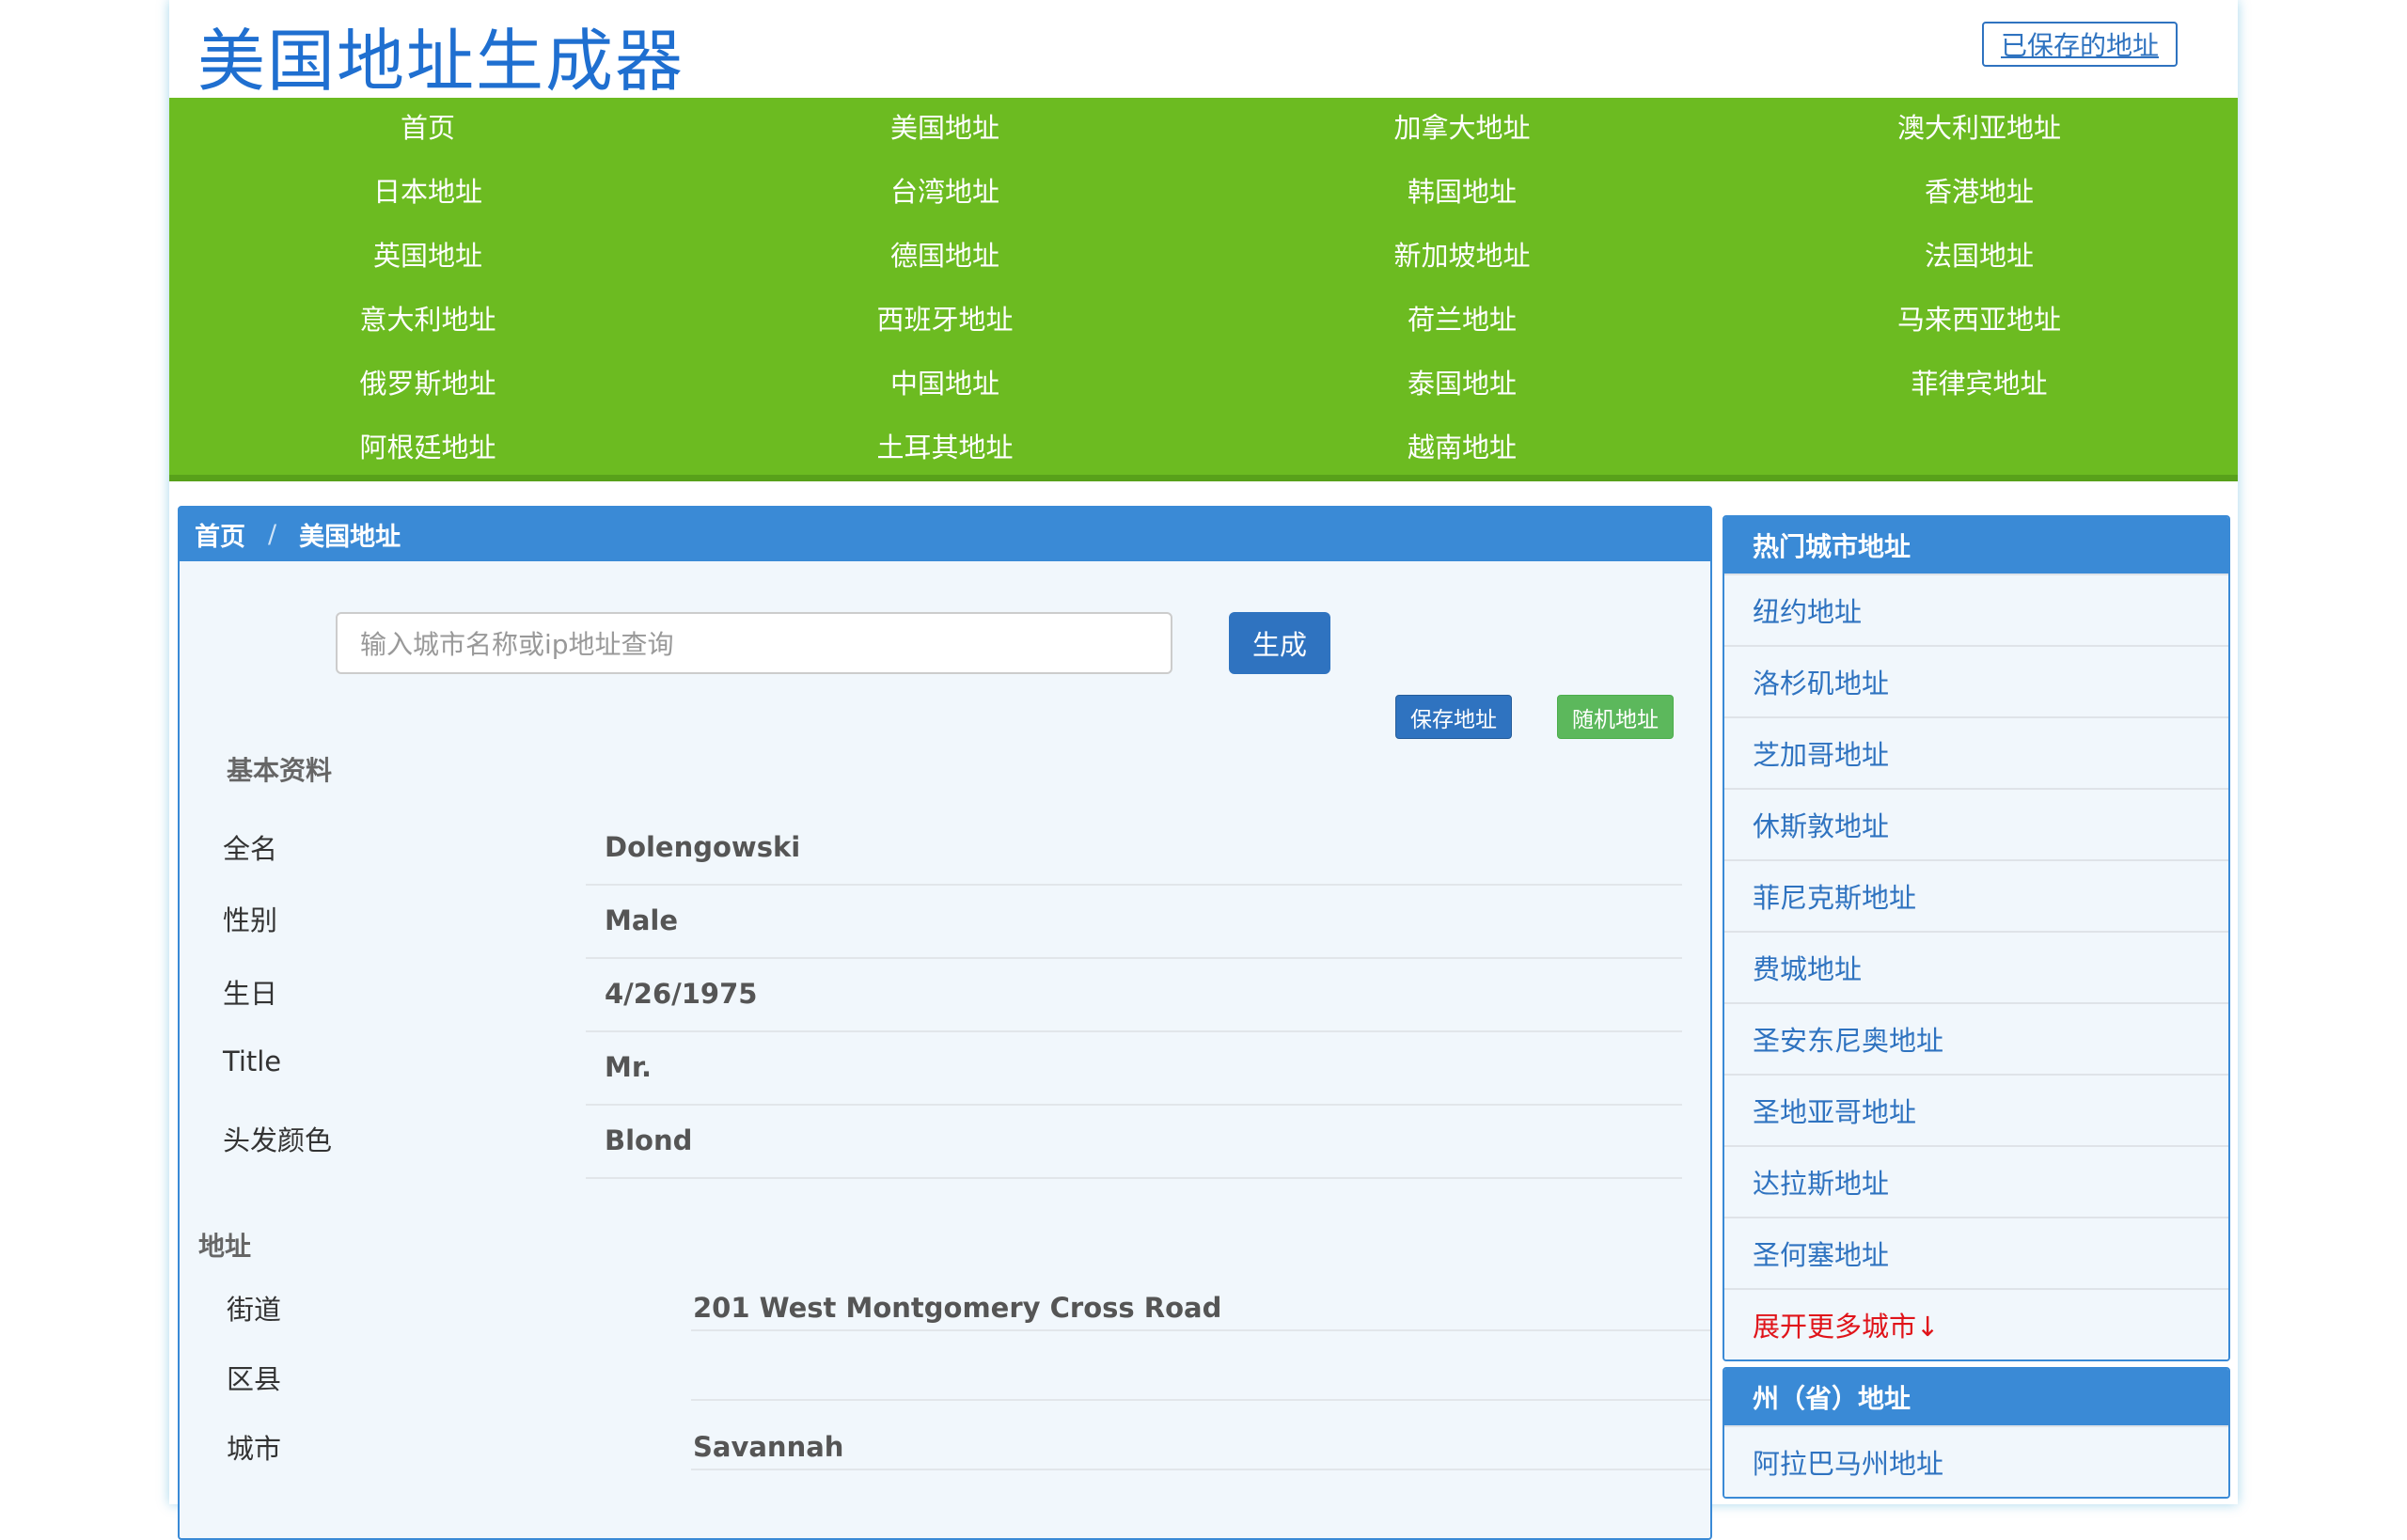 Image resolution: width=2407 pixels, height=1540 pixels. What do you see at coordinates (2080, 44) in the screenshot?
I see `saved-addresses-link: 已保存的地址` at bounding box center [2080, 44].